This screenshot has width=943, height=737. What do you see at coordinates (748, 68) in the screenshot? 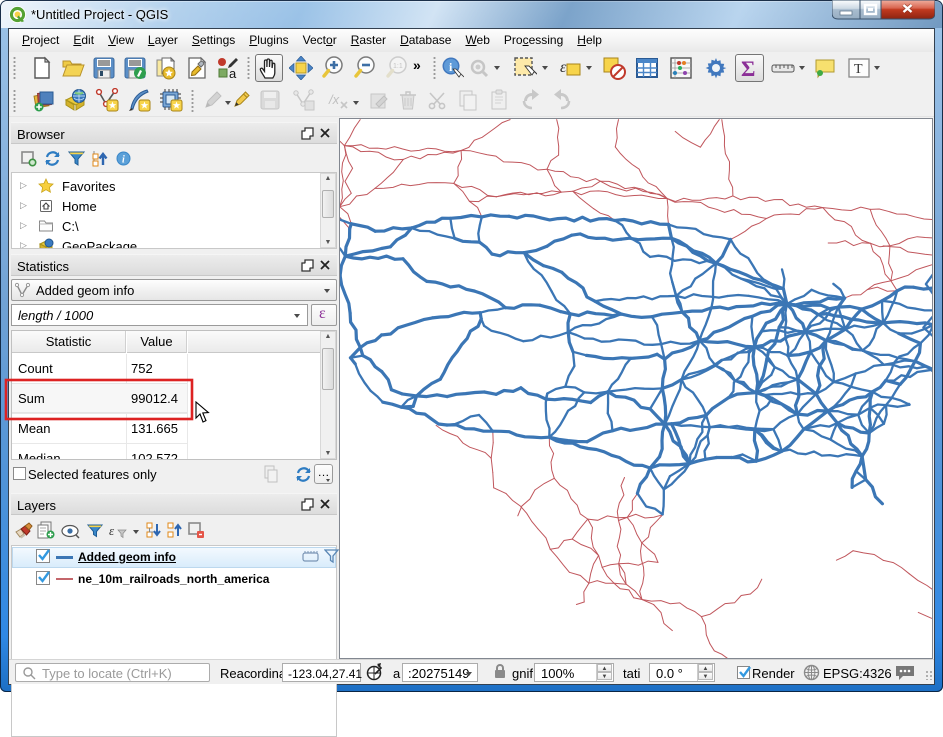
I see `svg-text: Σ` at bounding box center [748, 68].